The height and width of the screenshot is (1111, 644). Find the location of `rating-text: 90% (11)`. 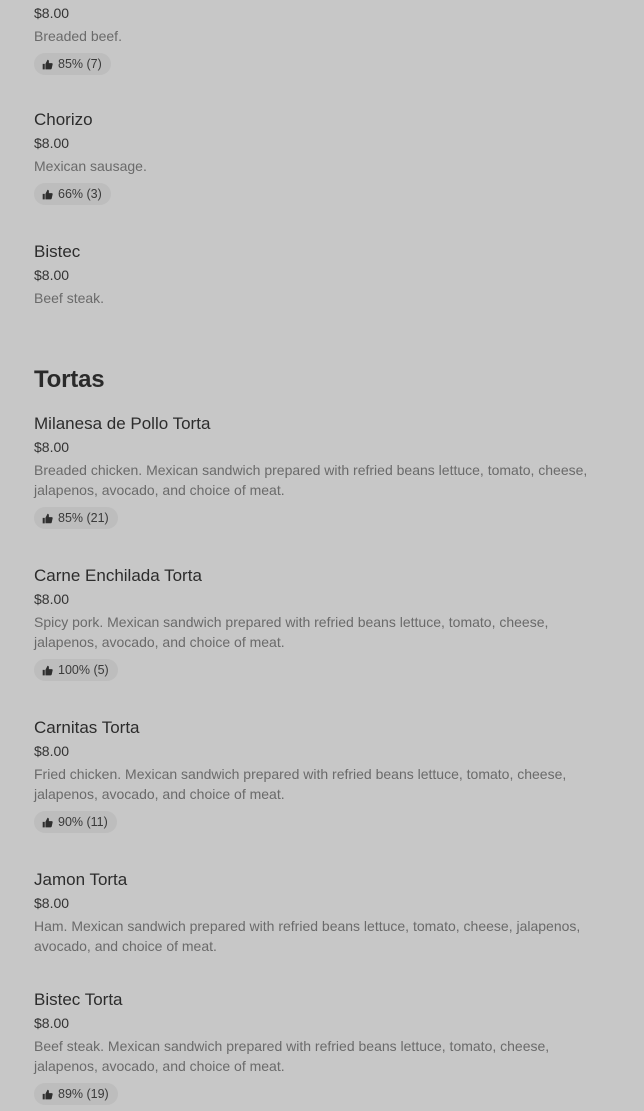

rating-text: 90% (11) is located at coordinates (83, 822).